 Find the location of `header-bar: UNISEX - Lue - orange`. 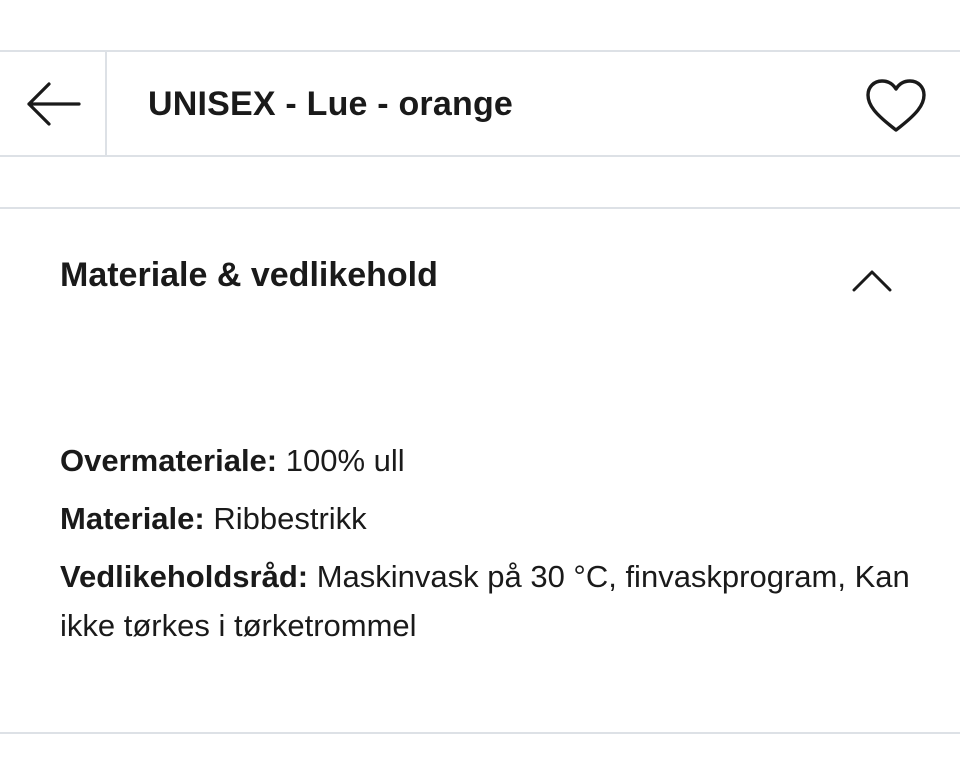

header-bar: UNISEX - Lue - orange is located at coordinates (480, 104).